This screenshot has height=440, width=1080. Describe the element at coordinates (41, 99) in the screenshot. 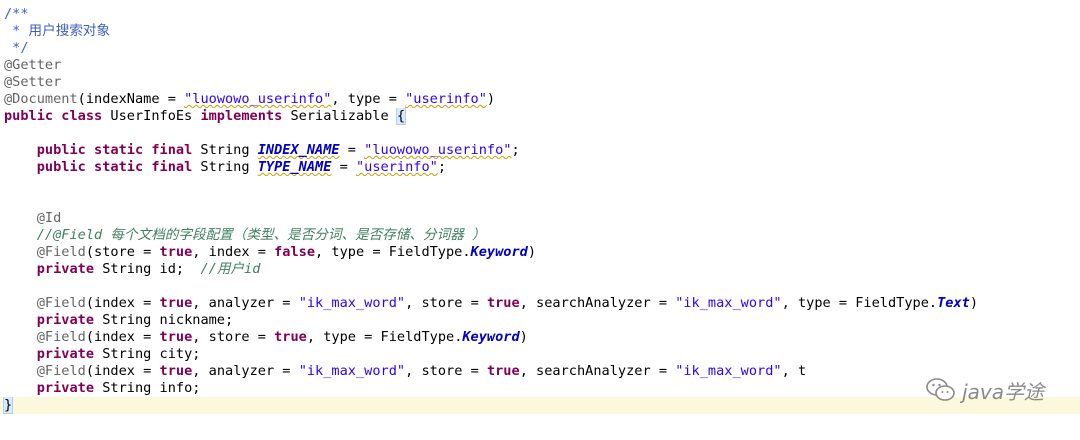

I see `annotation-document: @Document` at that location.